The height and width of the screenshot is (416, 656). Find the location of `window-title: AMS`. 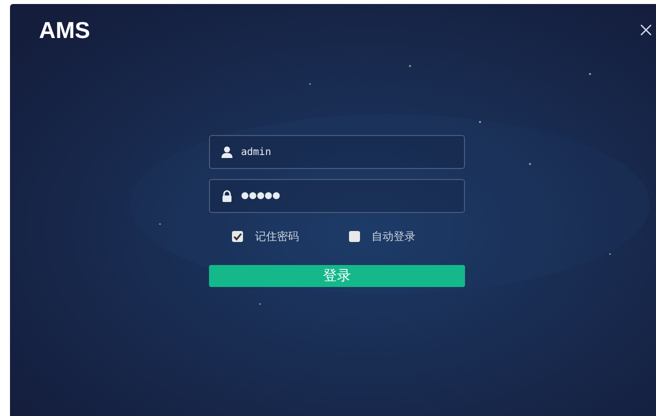

window-title: AMS is located at coordinates (64, 30).